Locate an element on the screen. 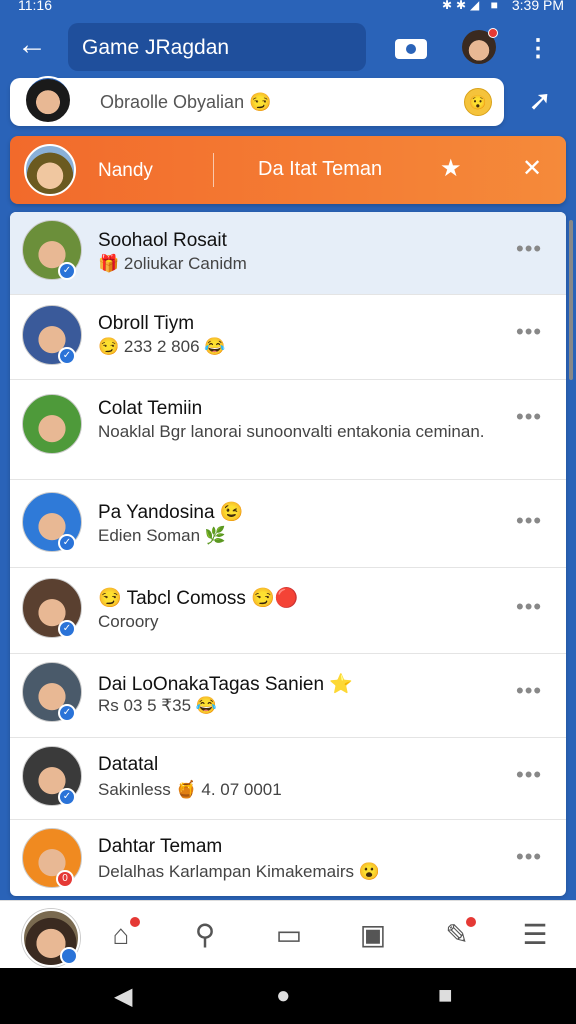 This screenshot has width=576, height=1024. avatar is located at coordinates (52, 424).